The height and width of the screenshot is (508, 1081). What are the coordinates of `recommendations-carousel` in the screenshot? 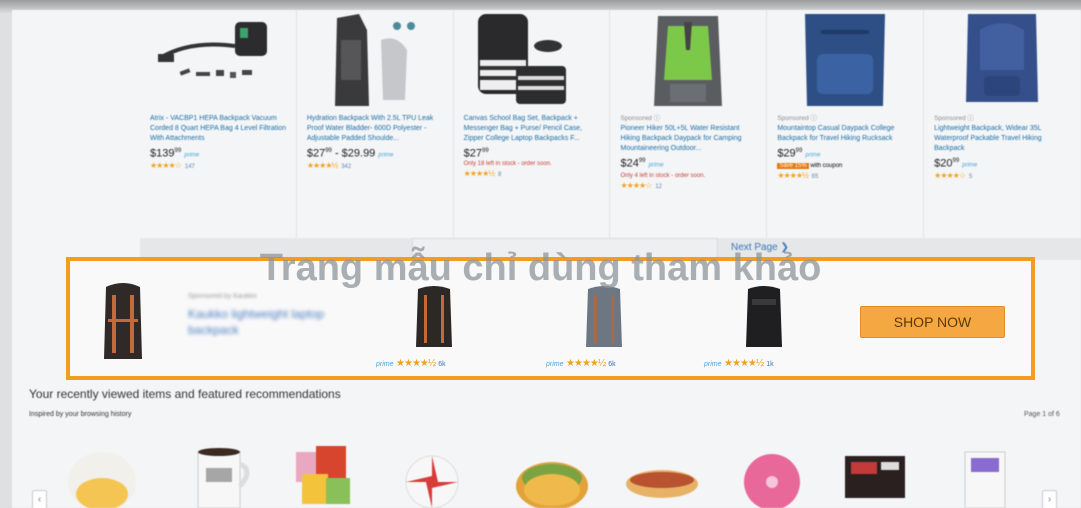 It's located at (557, 473).